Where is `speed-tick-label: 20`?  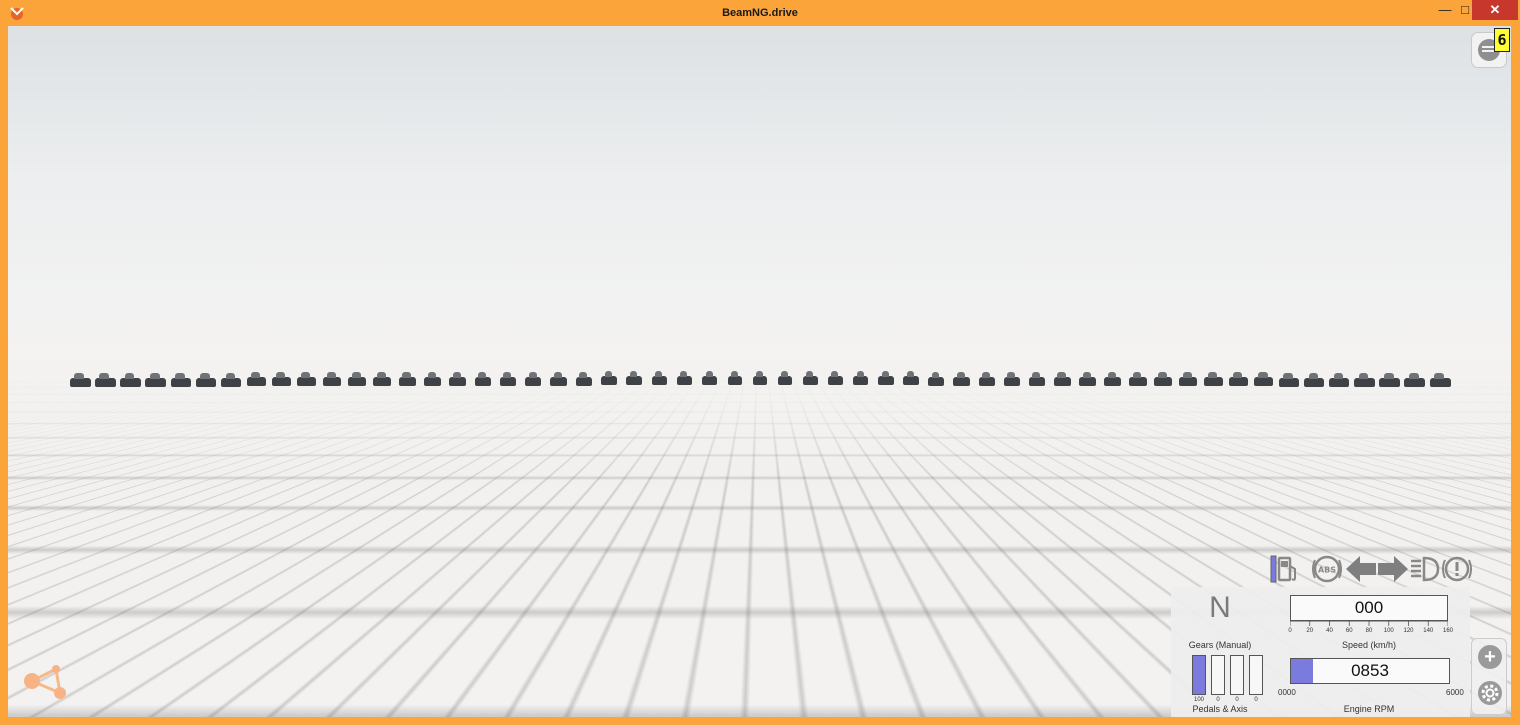
speed-tick-label: 20 is located at coordinates (1309, 631).